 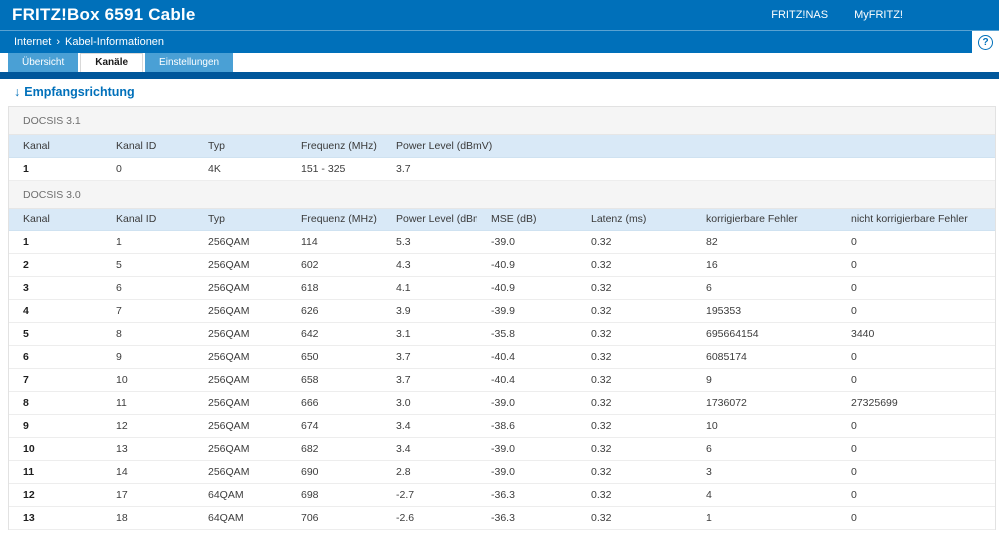 What do you see at coordinates (878, 15) in the screenshot?
I see `myfritz-link: MyFRITZ!` at bounding box center [878, 15].